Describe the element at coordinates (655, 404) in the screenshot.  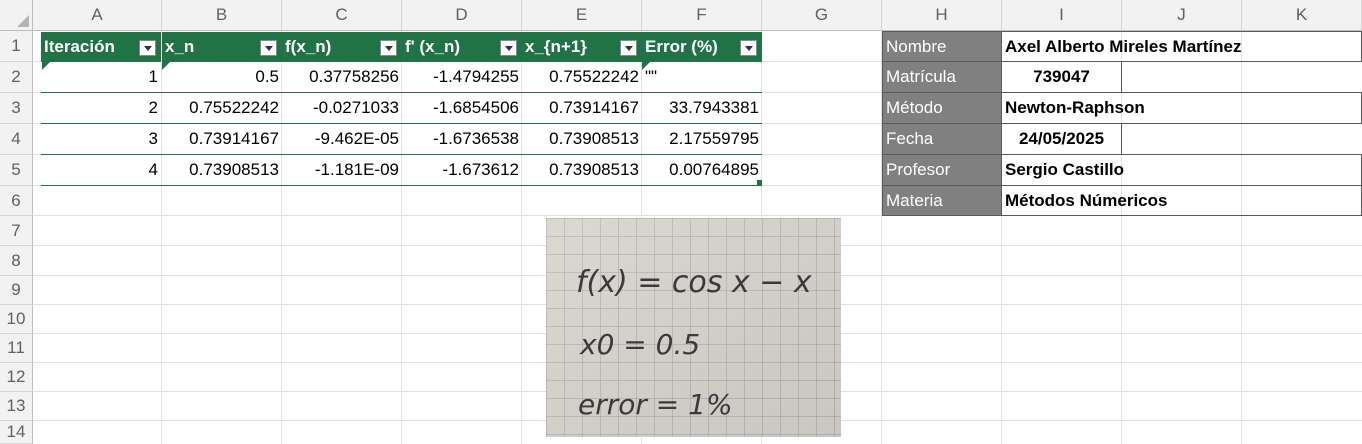
I see `handwriting-line: error = 1%` at that location.